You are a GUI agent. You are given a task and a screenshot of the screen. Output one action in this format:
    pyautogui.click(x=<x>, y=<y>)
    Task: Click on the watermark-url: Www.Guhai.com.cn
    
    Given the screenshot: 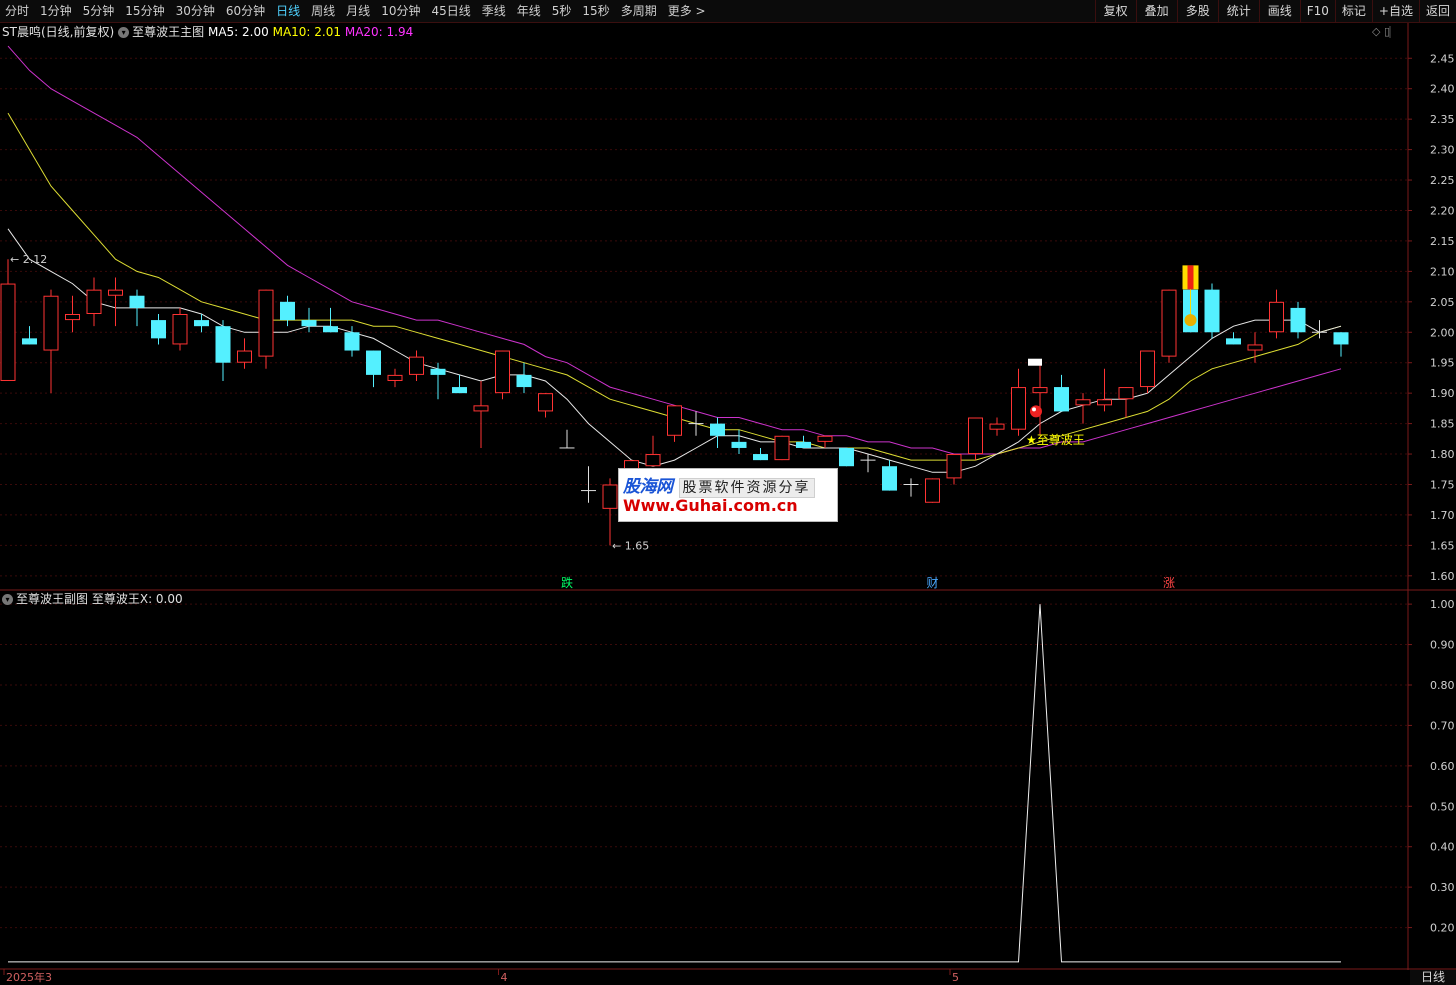 What is the action you would take?
    pyautogui.click(x=710, y=505)
    